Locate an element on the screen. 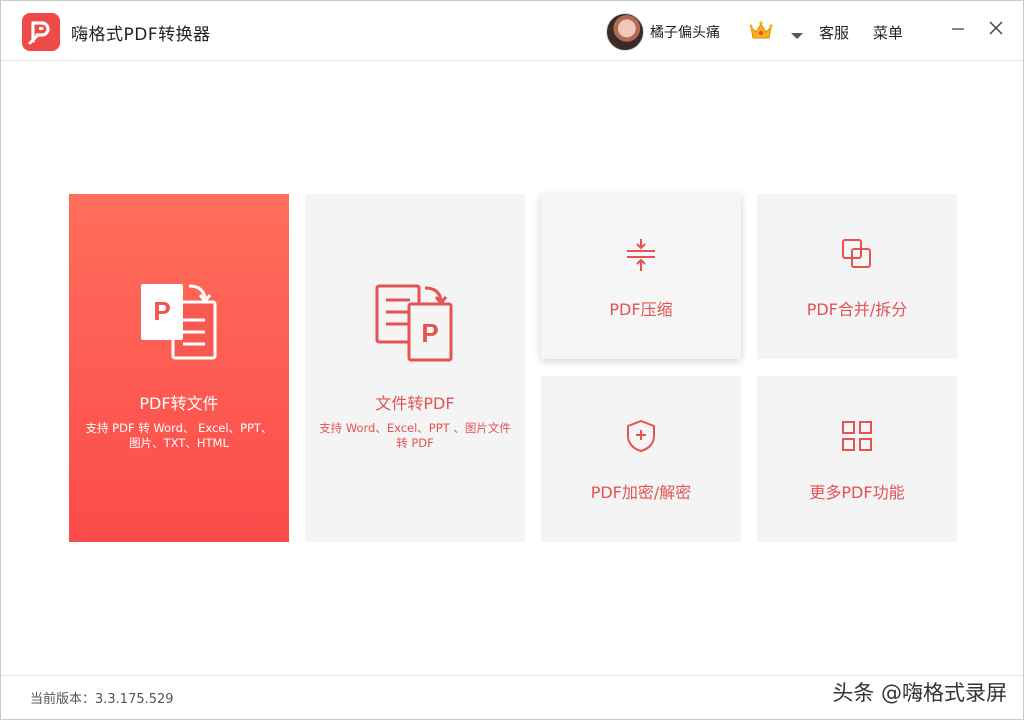  card-label: PDF合并/拆分 is located at coordinates (857, 309).